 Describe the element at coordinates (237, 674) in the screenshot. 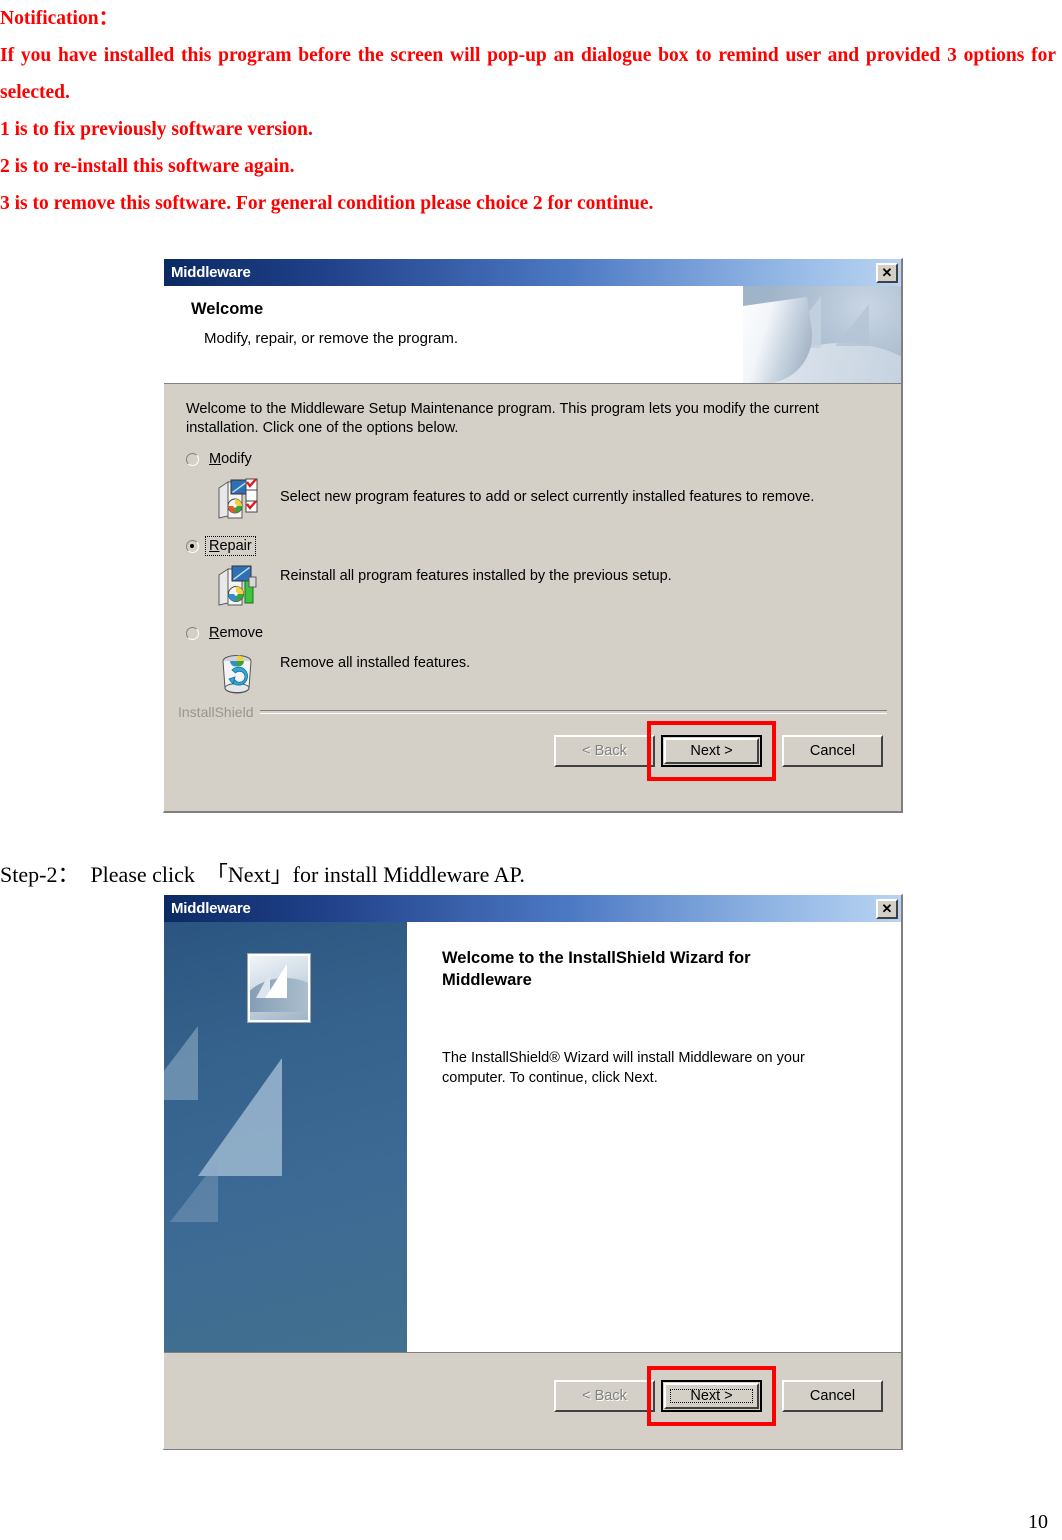

I see `remove-recycle-bin-icon` at that location.